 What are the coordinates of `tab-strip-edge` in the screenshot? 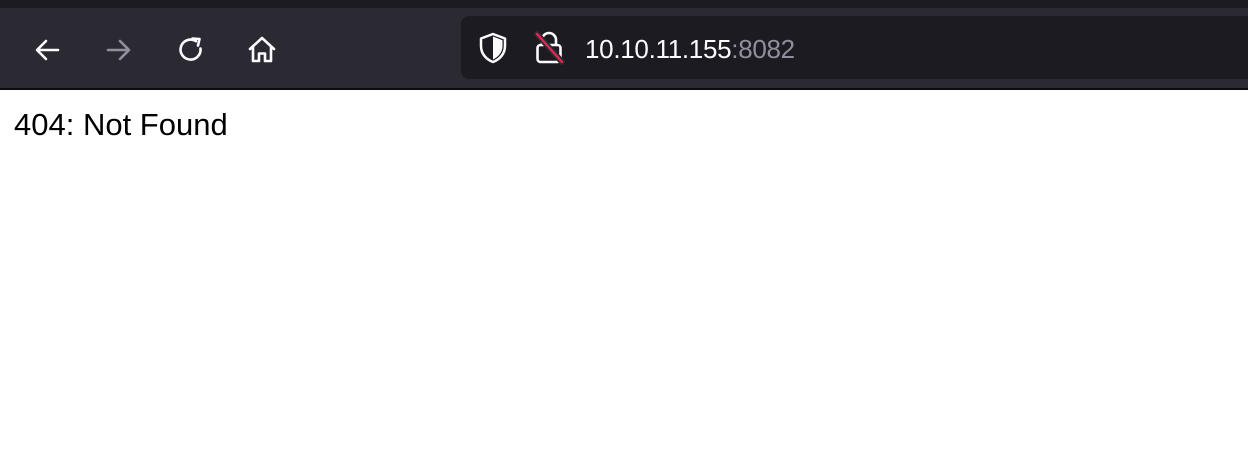 It's located at (624, 4).